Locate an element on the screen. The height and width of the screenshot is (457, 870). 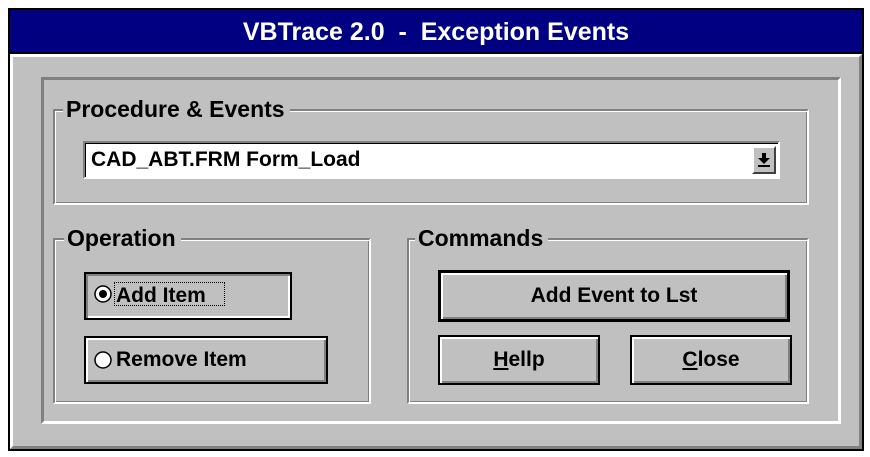
operation-label: Operation is located at coordinates (122, 238).